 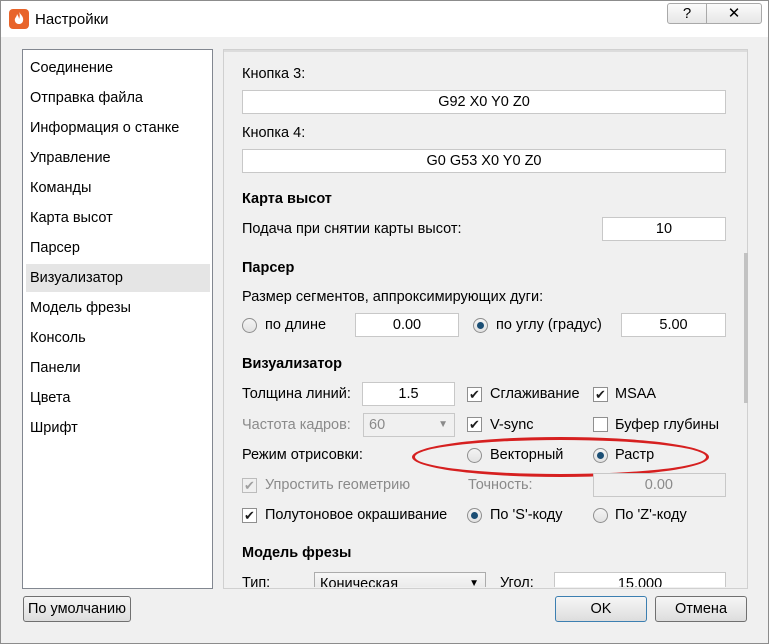 I want to click on fps-select: 60 ▼, so click(x=409, y=425).